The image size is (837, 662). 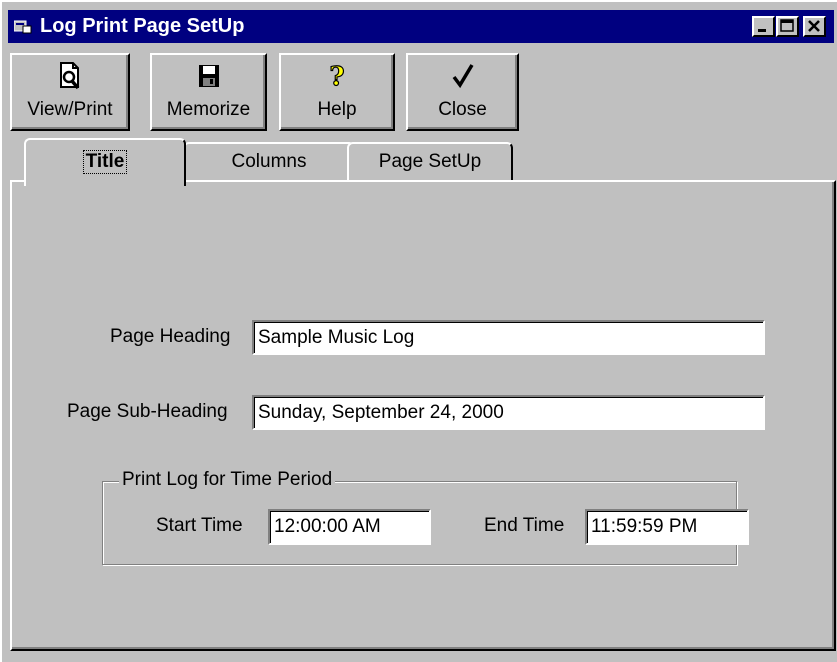 I want to click on tab-title-label: Title, so click(x=105, y=162).